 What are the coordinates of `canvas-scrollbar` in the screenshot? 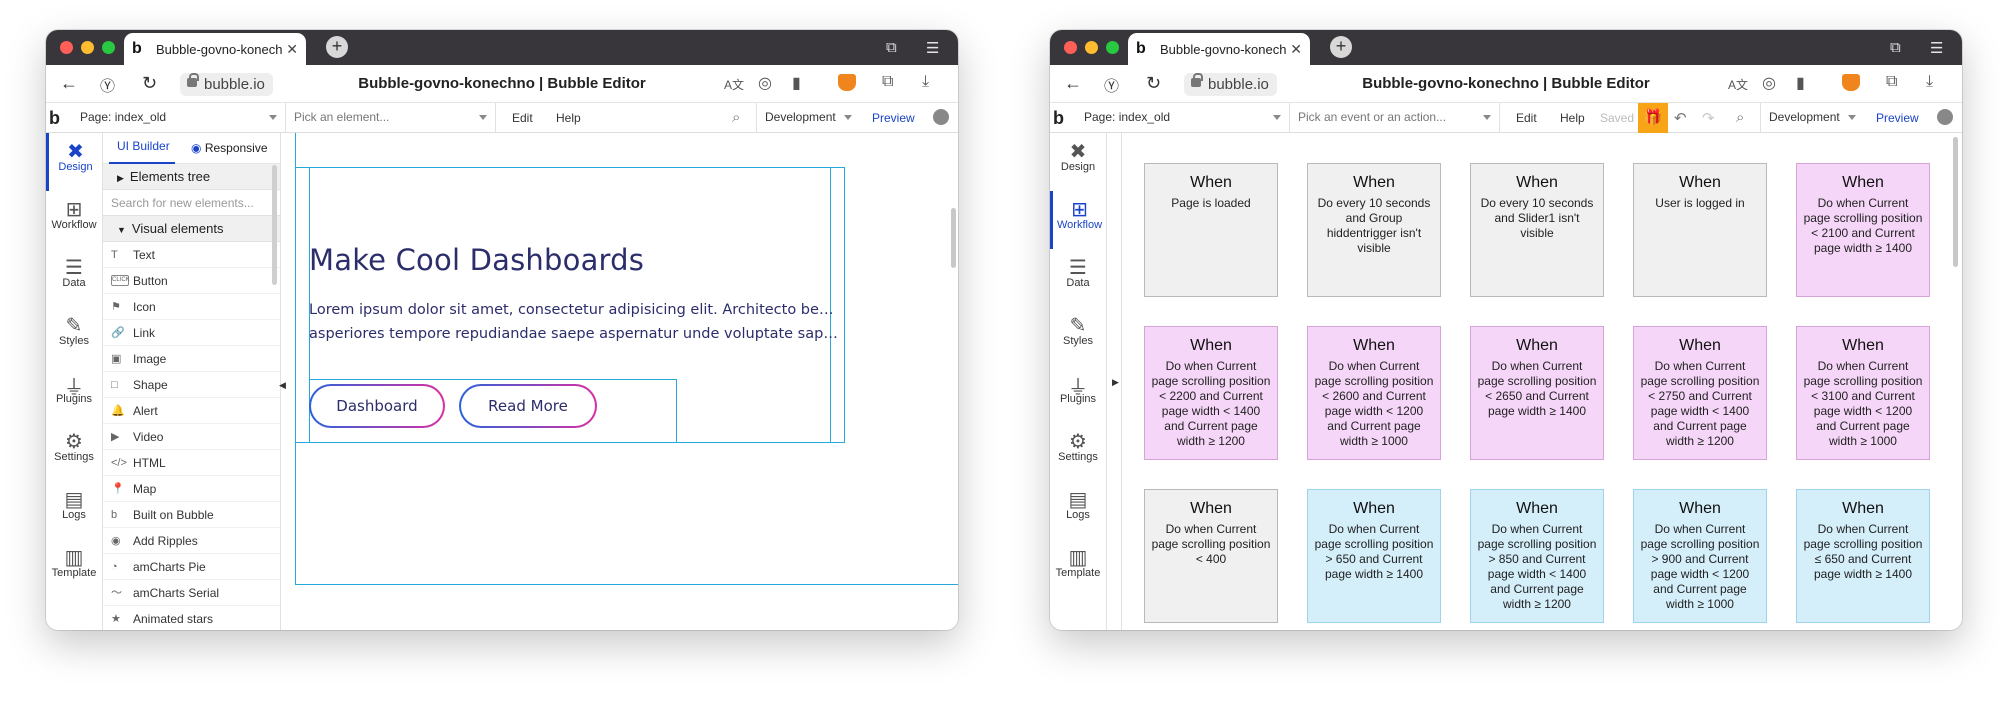 It's located at (1955, 202).